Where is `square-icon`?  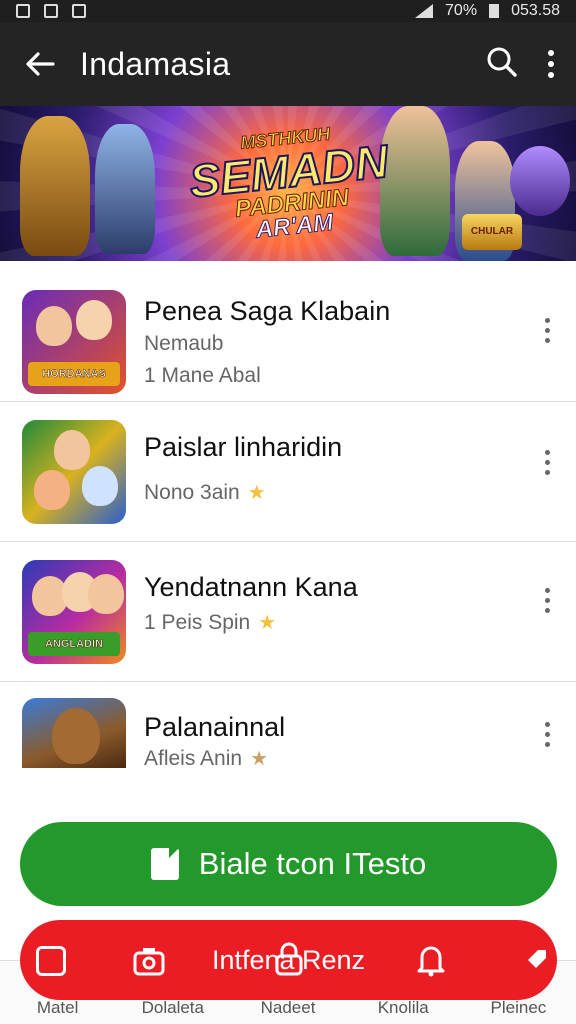 square-icon is located at coordinates (51, 961).